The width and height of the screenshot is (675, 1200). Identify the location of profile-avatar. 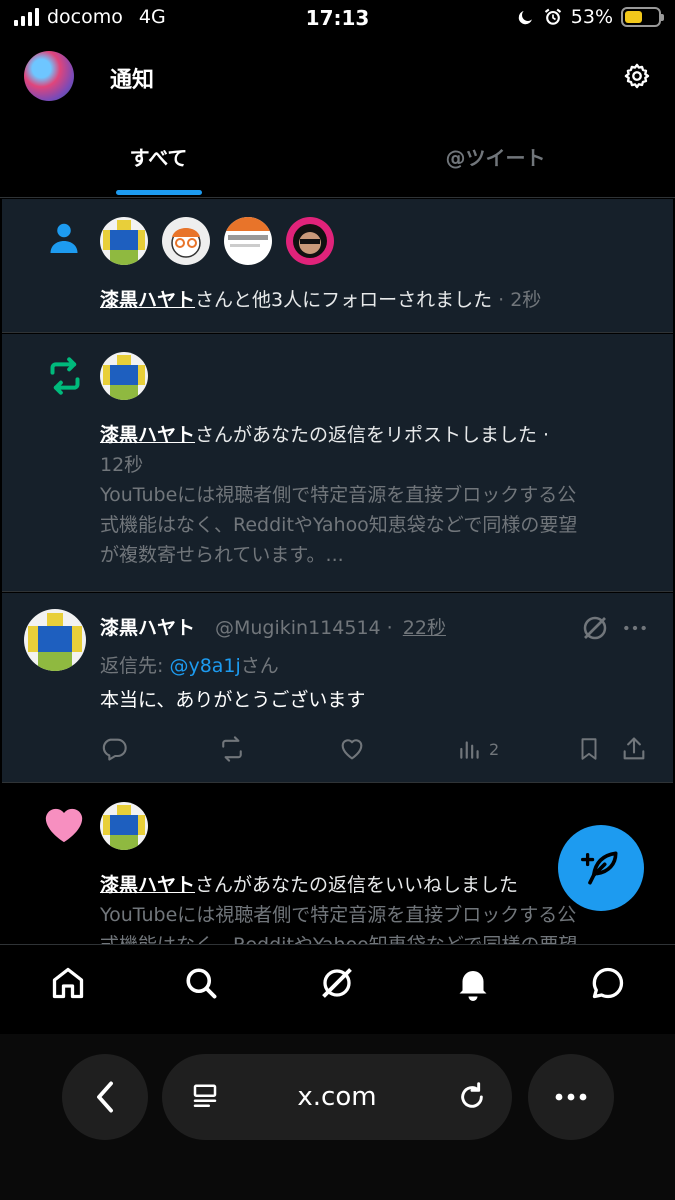
(49, 76).